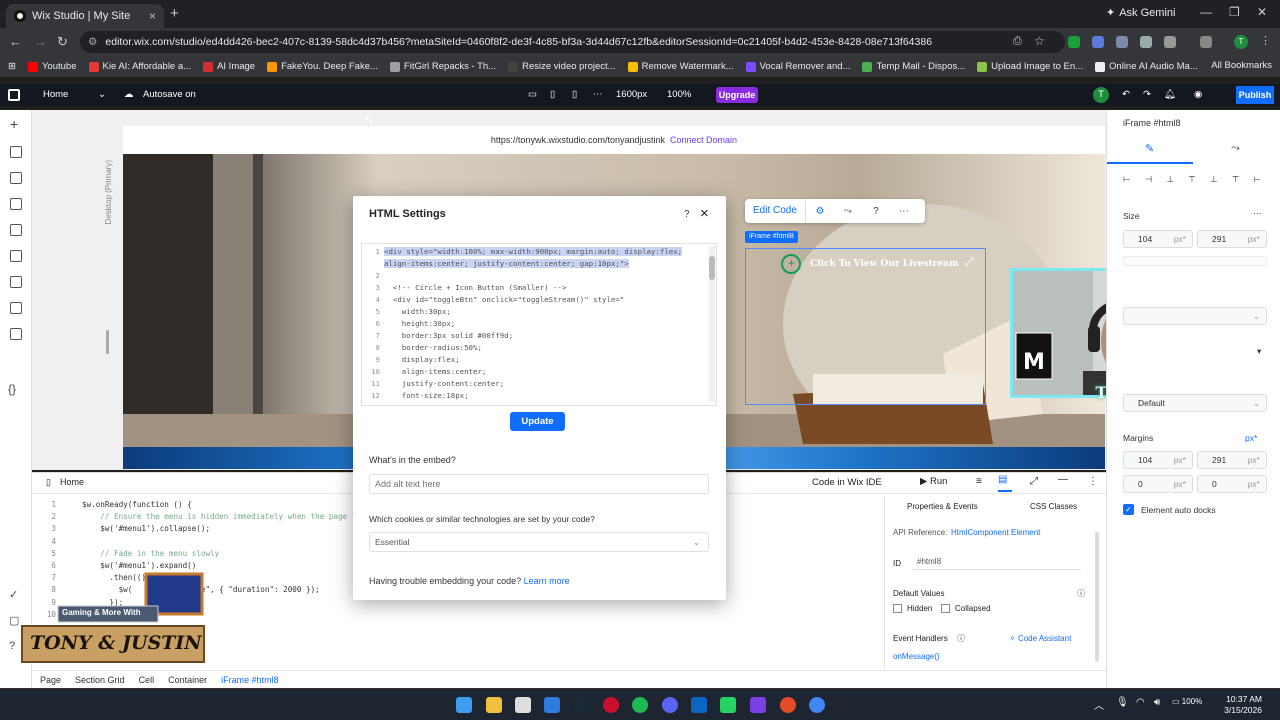  Describe the element at coordinates (1195, 403) in the screenshot. I see `docking-dropdown: Default ⌄` at that location.